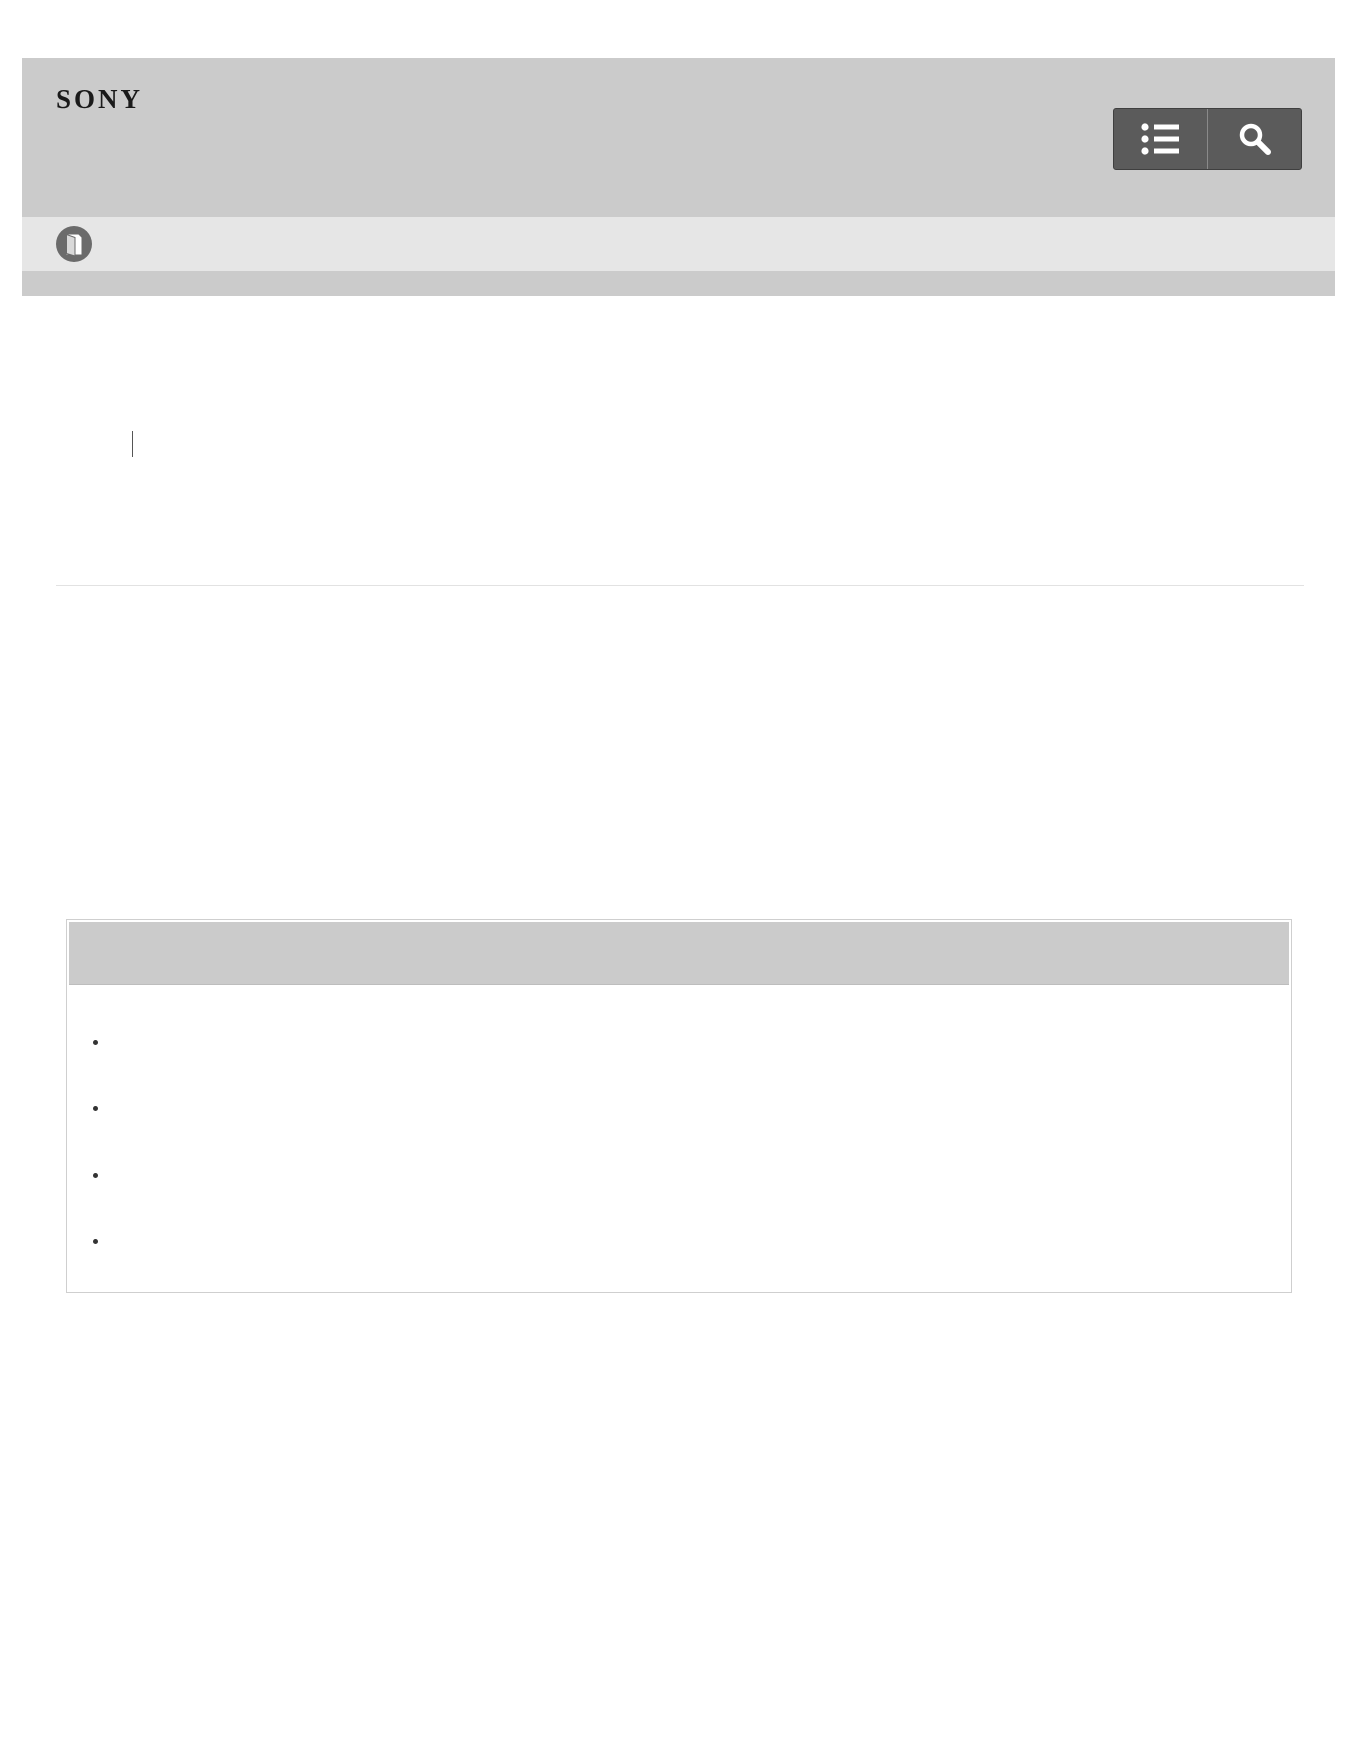 Image resolution: width=1361 pixels, height=1761 pixels. Describe the element at coordinates (678, 244) in the screenshot. I see `manual-bar` at that location.